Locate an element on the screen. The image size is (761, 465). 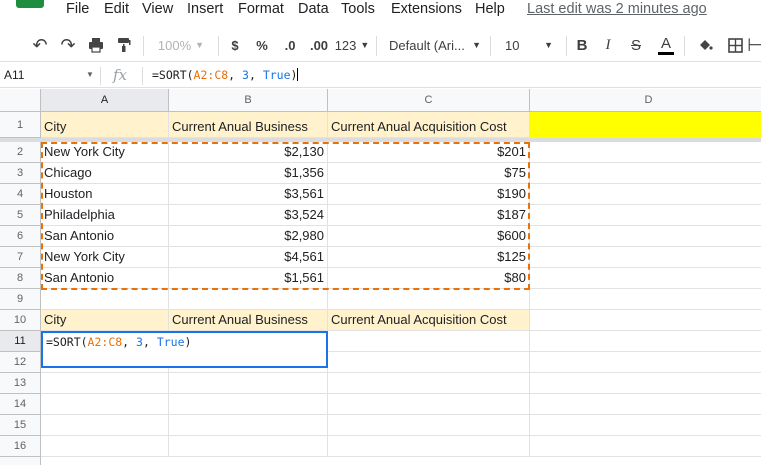
increase-decimal-button: .00 is located at coordinates (319, 45).